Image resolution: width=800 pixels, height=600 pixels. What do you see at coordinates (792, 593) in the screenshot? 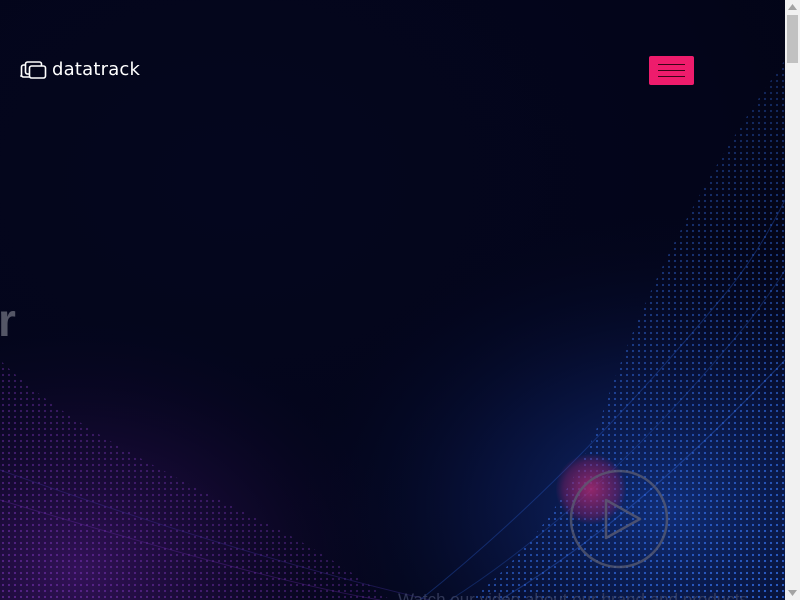
I see `scroll-down-arrow-icon` at bounding box center [792, 593].